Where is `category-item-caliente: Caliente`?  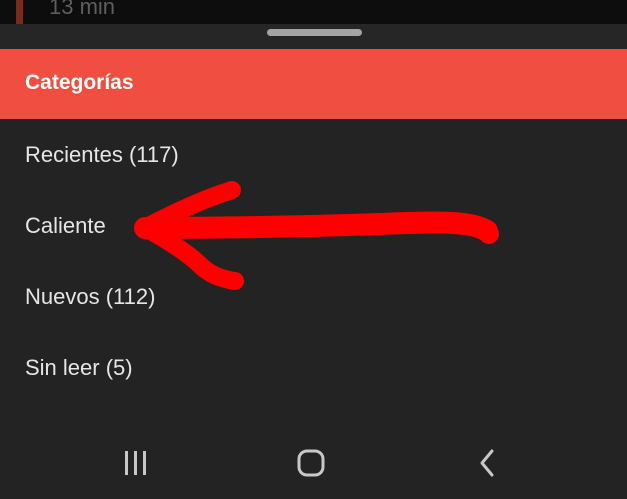
category-item-caliente: Caliente is located at coordinates (313, 225).